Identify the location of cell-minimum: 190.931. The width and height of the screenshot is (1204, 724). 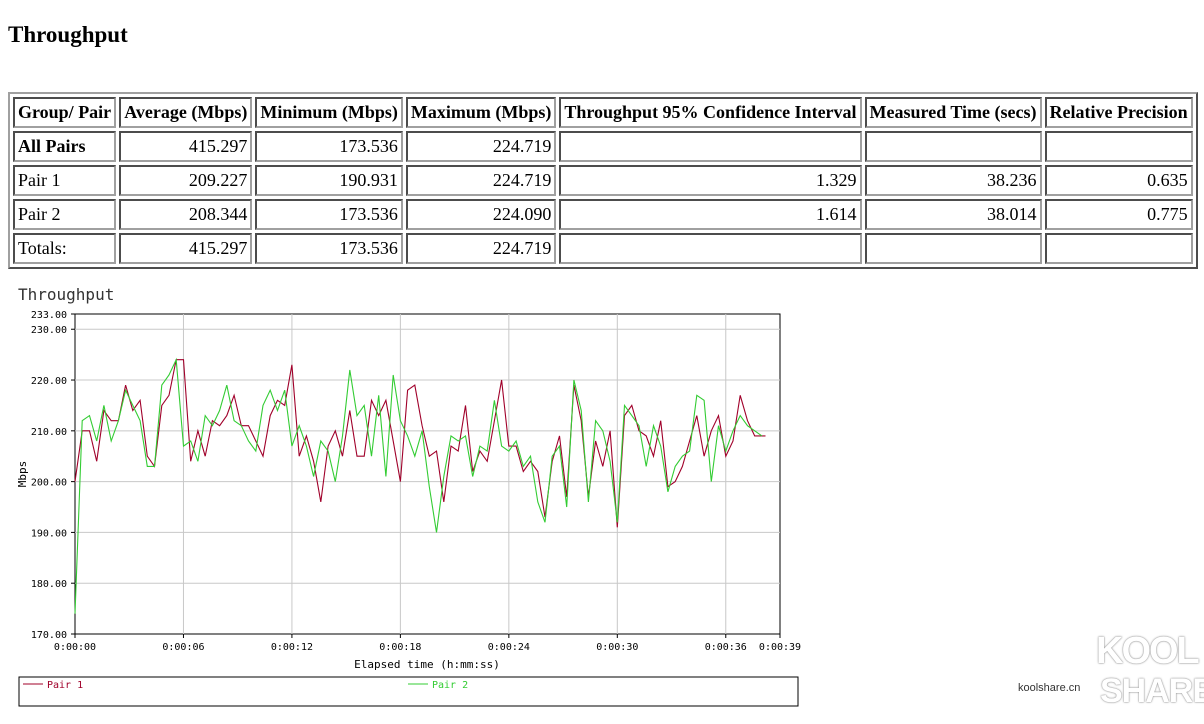
(329, 180).